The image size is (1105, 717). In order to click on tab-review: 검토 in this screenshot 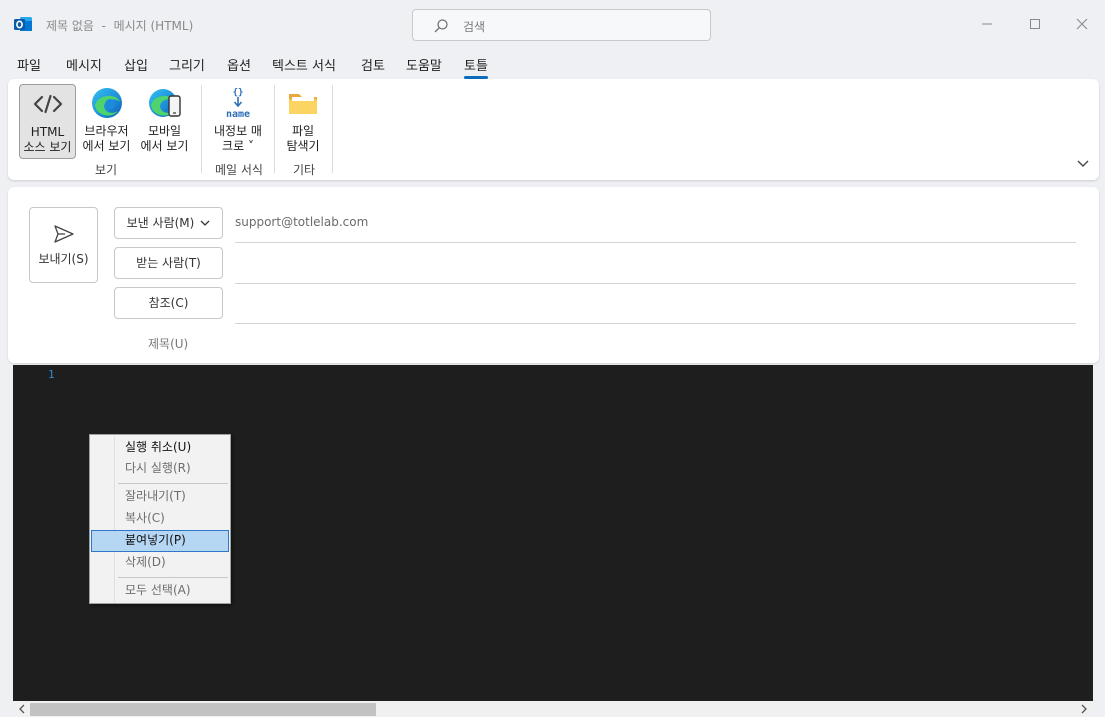, I will do `click(373, 64)`.